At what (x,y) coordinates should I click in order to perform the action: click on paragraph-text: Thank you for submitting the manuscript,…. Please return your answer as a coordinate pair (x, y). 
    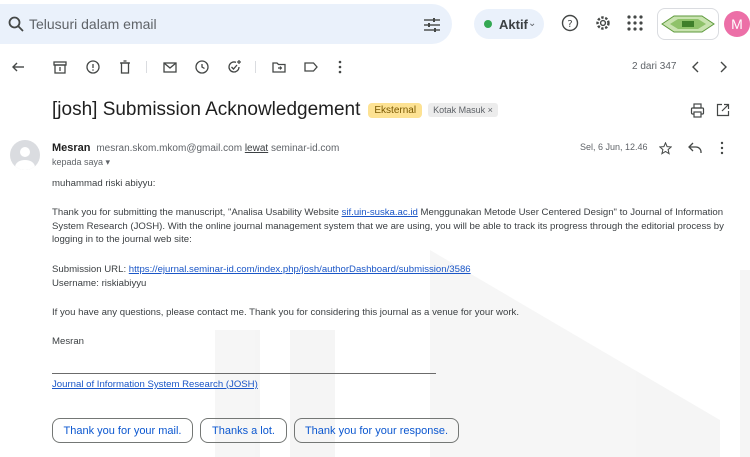
    Looking at the image, I should click on (197, 212).